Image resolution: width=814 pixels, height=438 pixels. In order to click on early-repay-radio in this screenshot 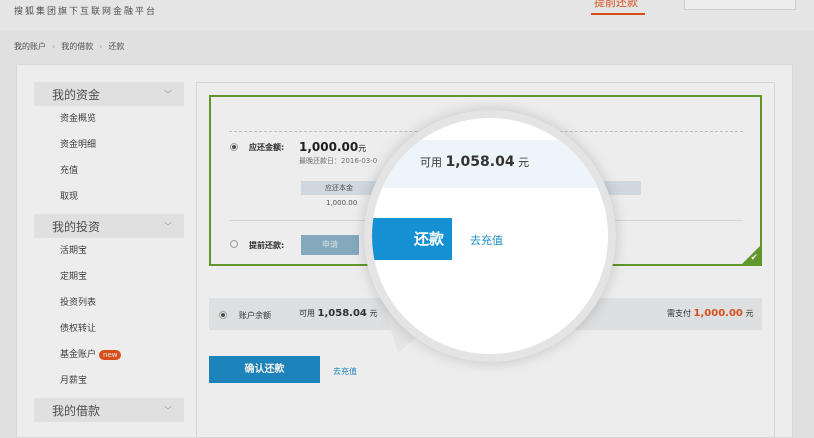, I will do `click(234, 244)`.